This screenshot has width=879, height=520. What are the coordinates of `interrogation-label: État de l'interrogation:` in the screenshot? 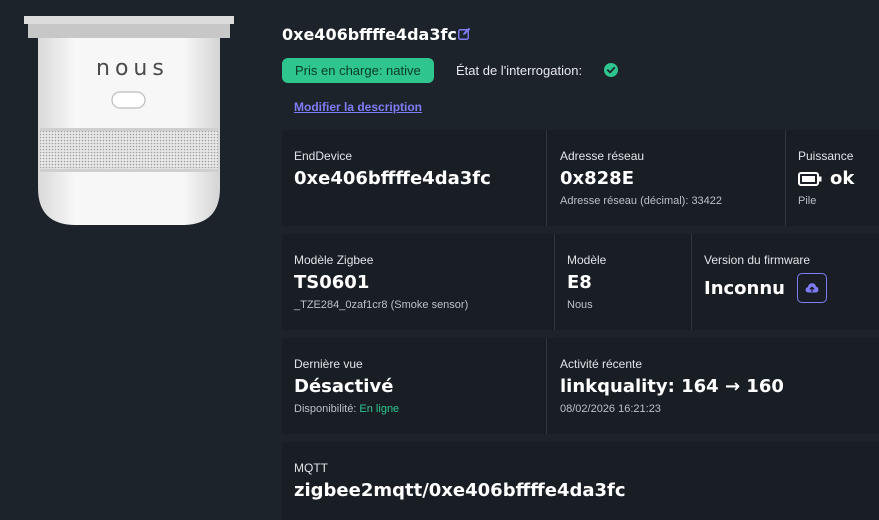 It's located at (519, 70).